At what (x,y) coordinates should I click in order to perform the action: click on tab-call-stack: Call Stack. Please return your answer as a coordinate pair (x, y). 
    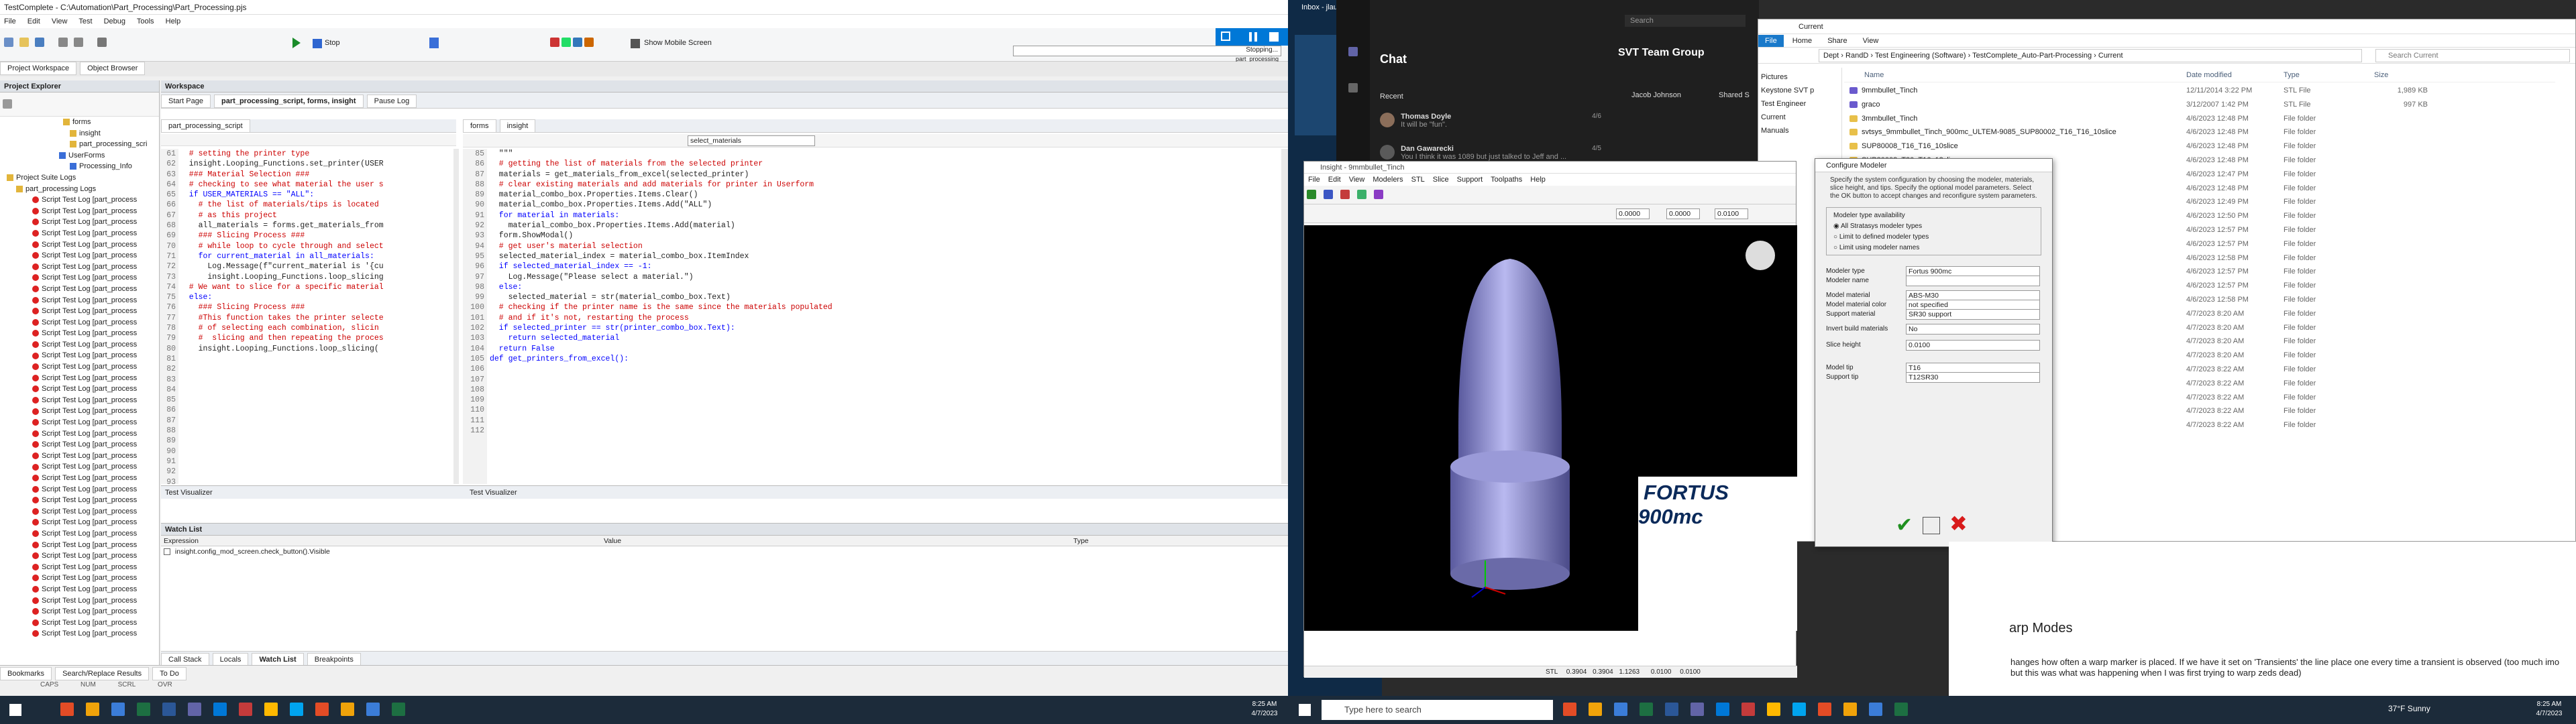
    Looking at the image, I should click on (185, 659).